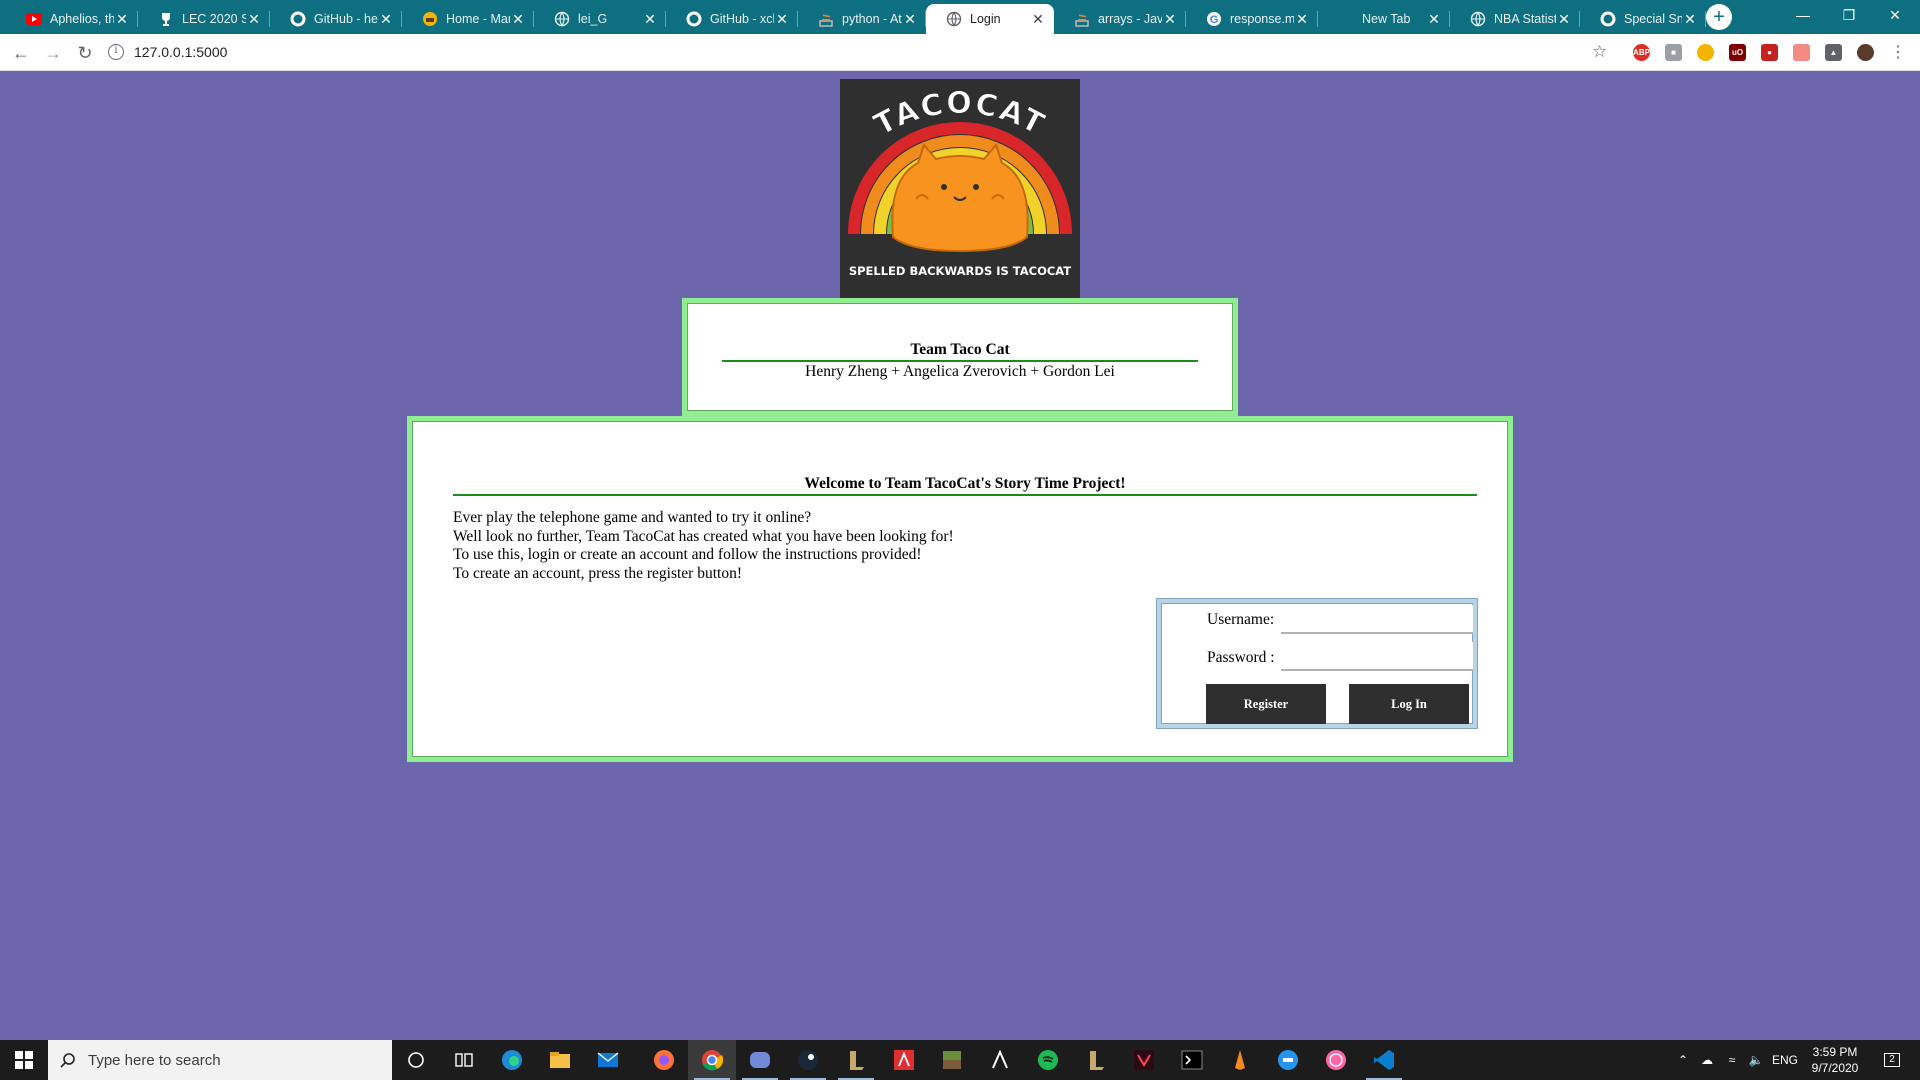 The width and height of the screenshot is (1920, 1080). I want to click on volume-icon: 🔈, so click(1756, 1060).